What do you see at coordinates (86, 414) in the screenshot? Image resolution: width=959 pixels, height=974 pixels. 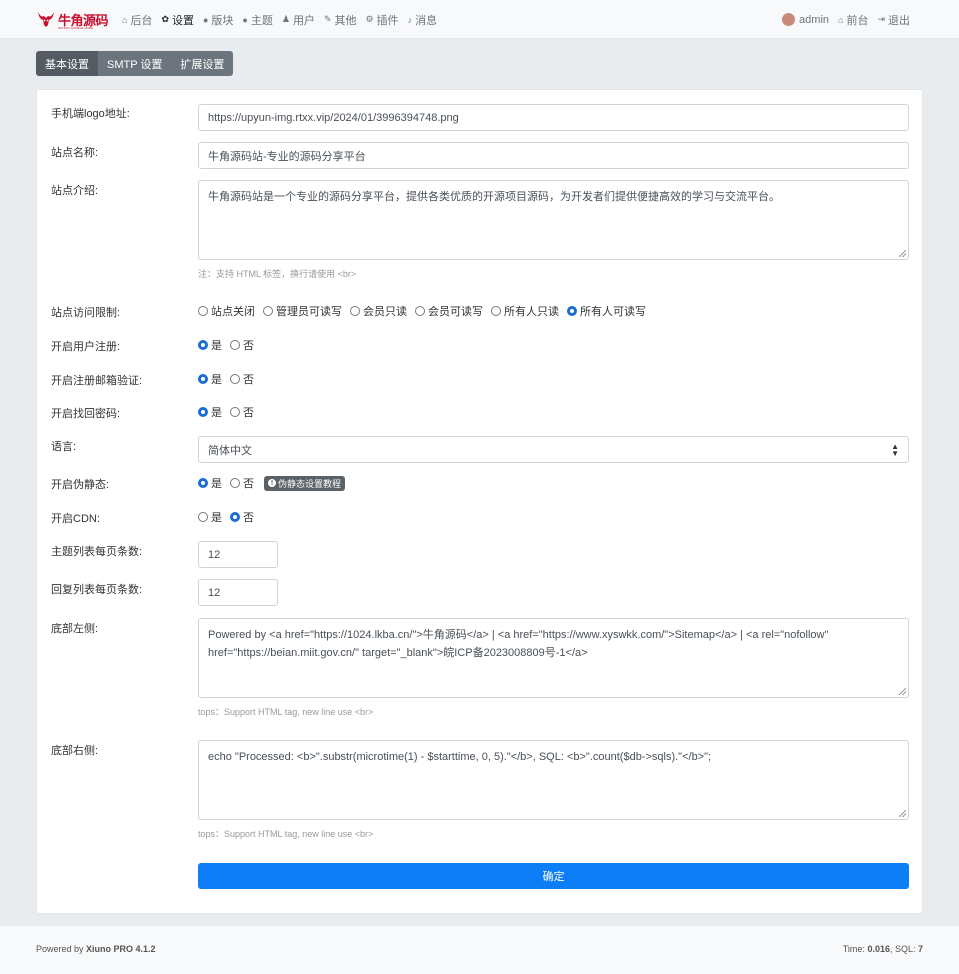 I see `reset-password-label: 开启找回密码:` at bounding box center [86, 414].